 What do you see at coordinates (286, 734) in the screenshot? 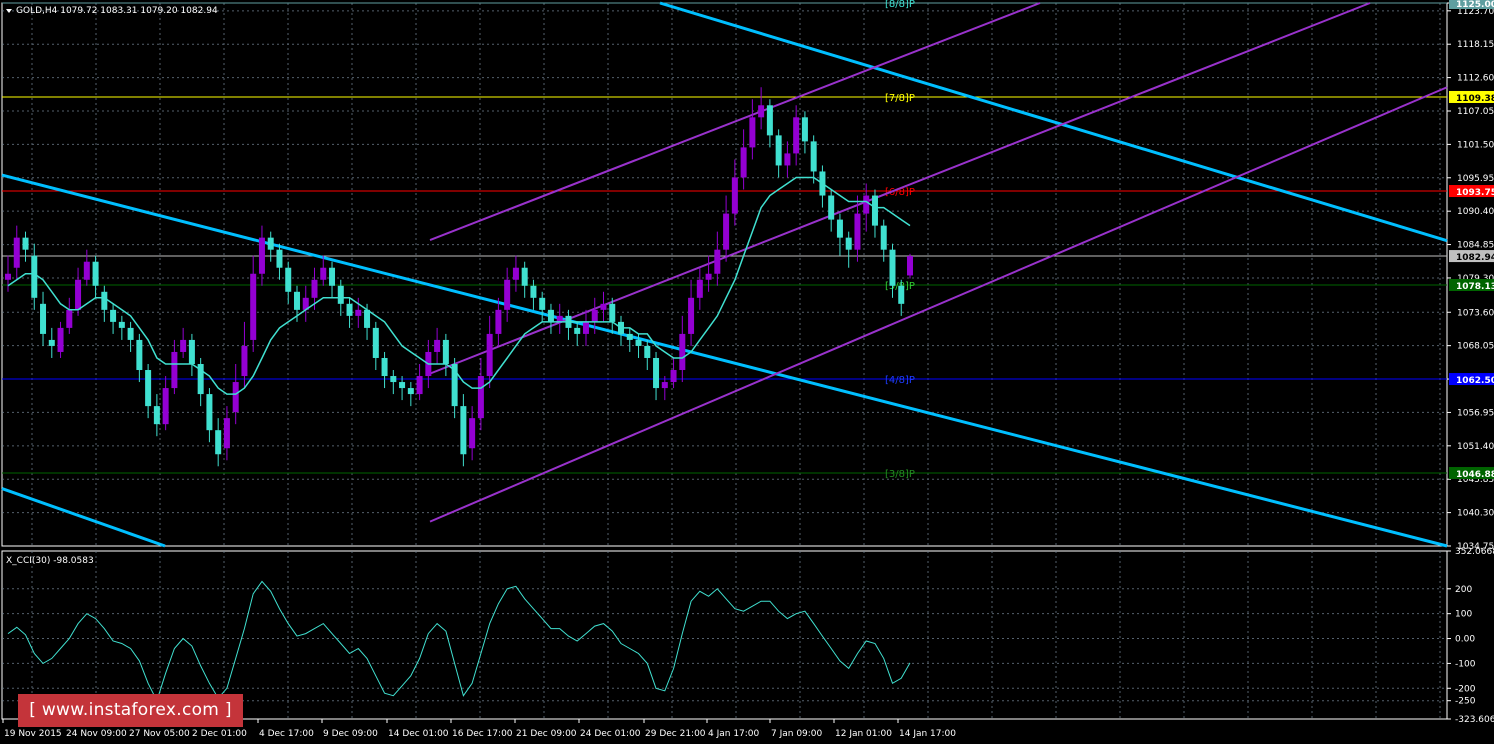
I see `x-tick-label: 4 Dec 17:00` at bounding box center [286, 734].